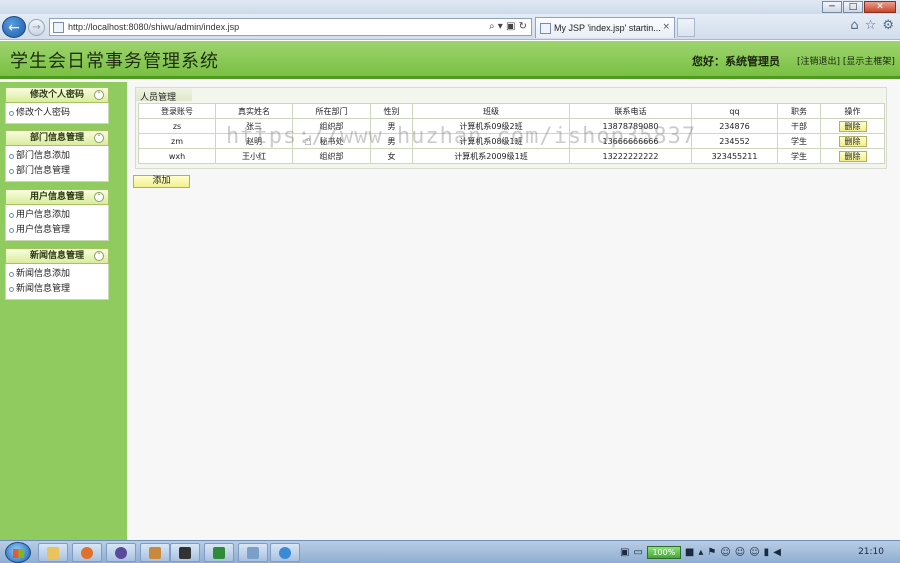  Describe the element at coordinates (254, 156) in the screenshot. I see `cell-name: 王小红` at that location.